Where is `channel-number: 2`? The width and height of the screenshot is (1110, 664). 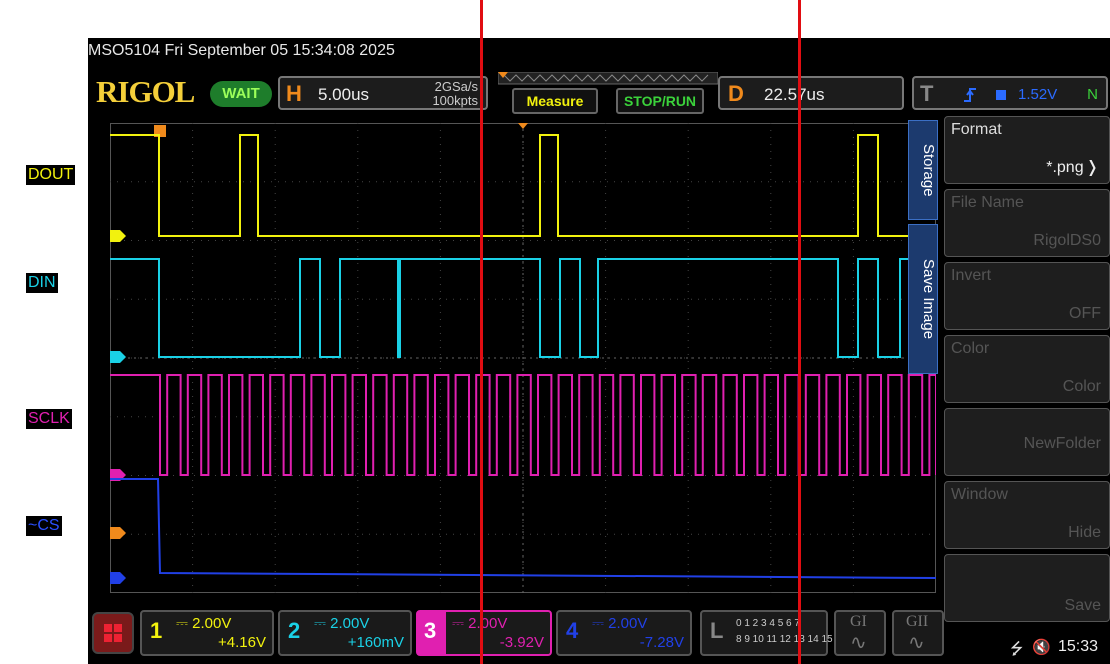
channel-number: 2 is located at coordinates (294, 630).